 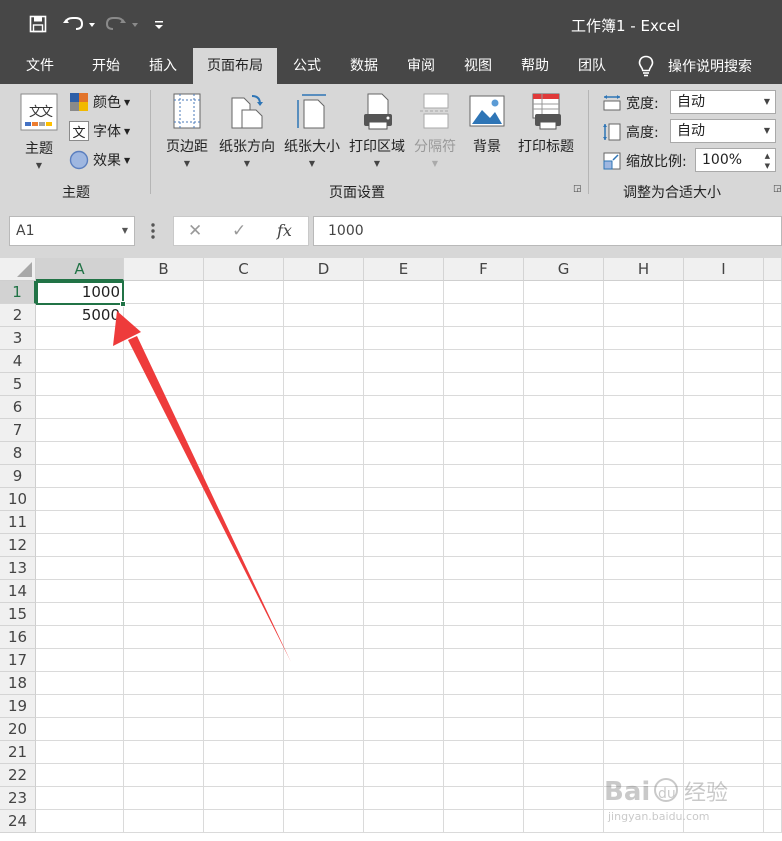 I want to click on cell-c18, so click(x=244, y=683).